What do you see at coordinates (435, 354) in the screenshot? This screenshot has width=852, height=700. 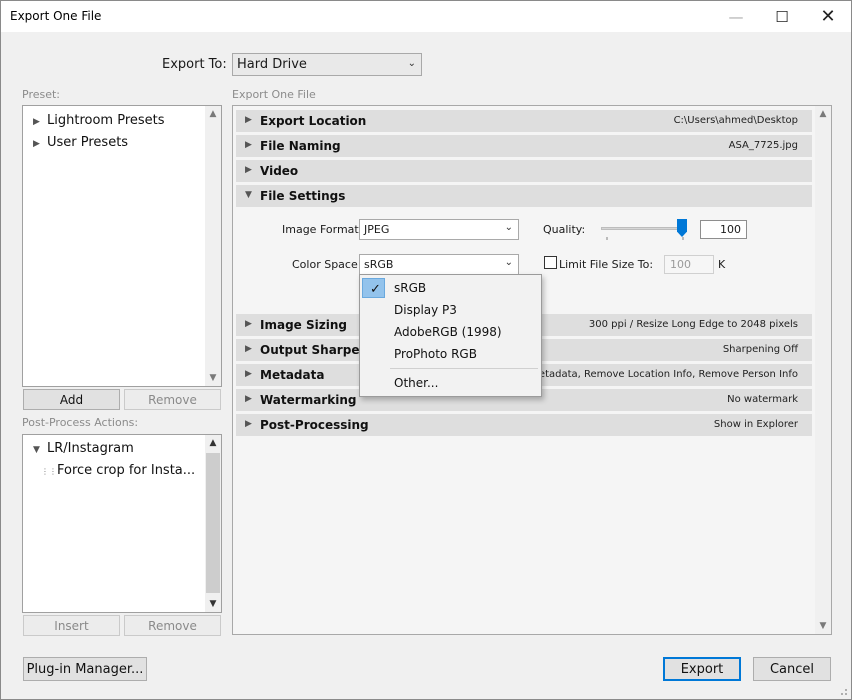 I see `color-space-option-prophoto: ProPhoto RGB` at bounding box center [435, 354].